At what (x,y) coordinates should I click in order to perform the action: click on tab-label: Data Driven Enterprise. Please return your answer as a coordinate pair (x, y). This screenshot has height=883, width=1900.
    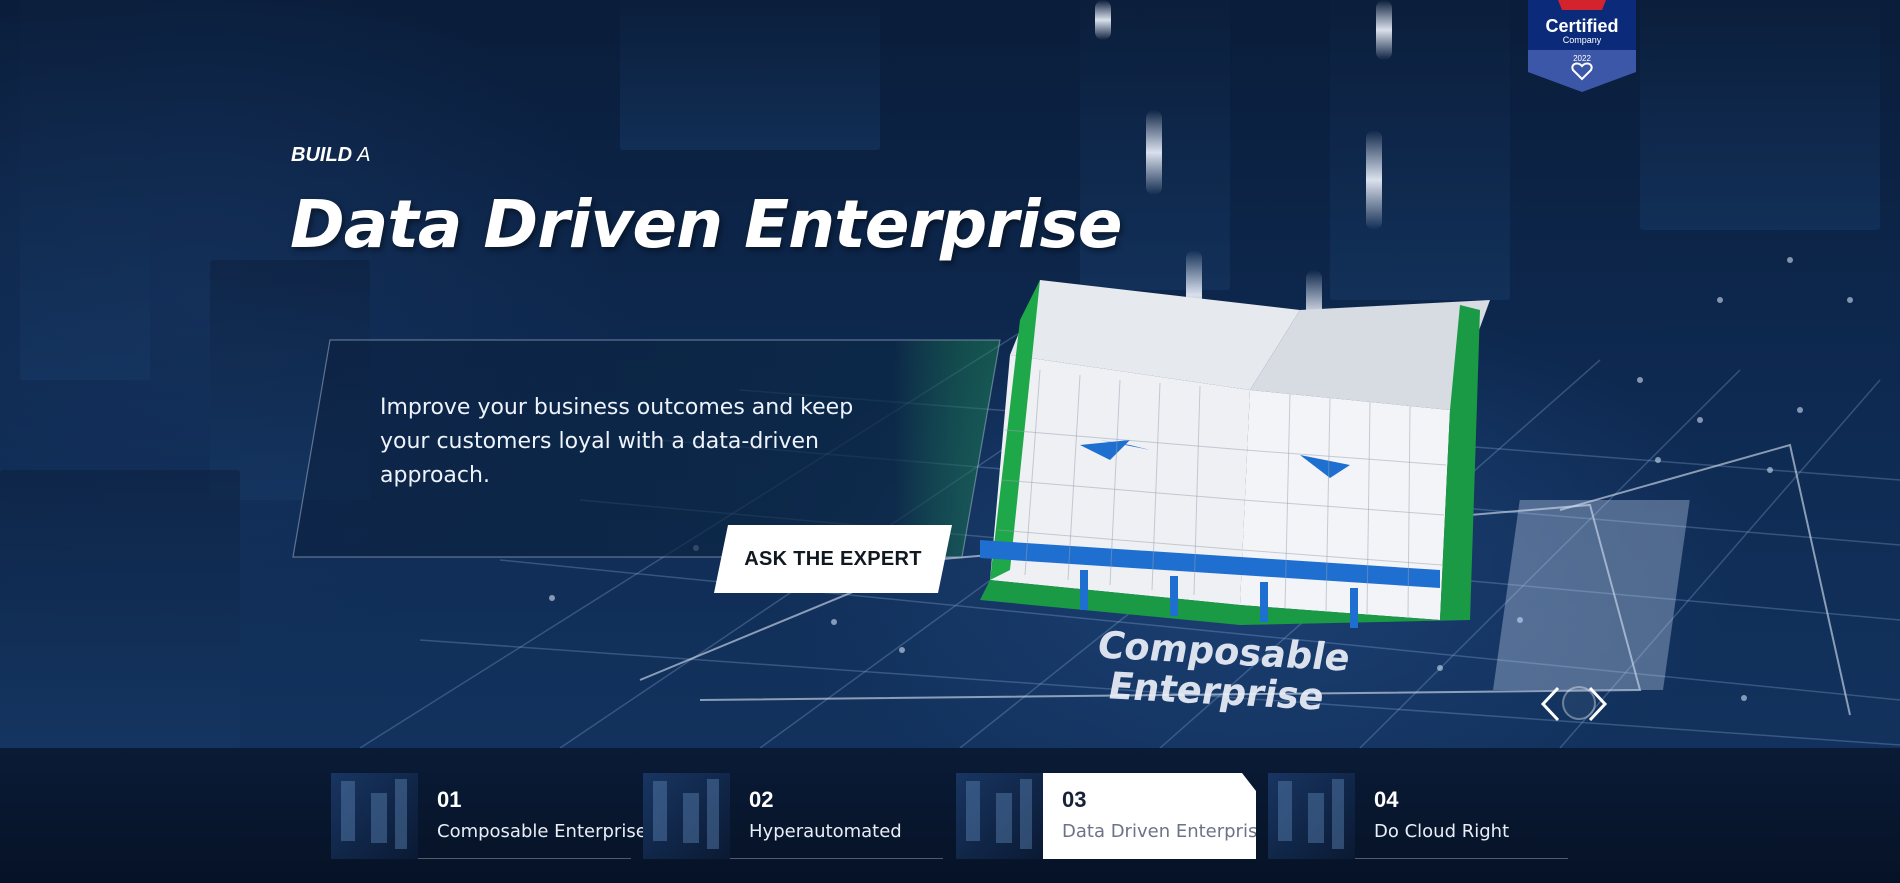
    Looking at the image, I should click on (1165, 831).